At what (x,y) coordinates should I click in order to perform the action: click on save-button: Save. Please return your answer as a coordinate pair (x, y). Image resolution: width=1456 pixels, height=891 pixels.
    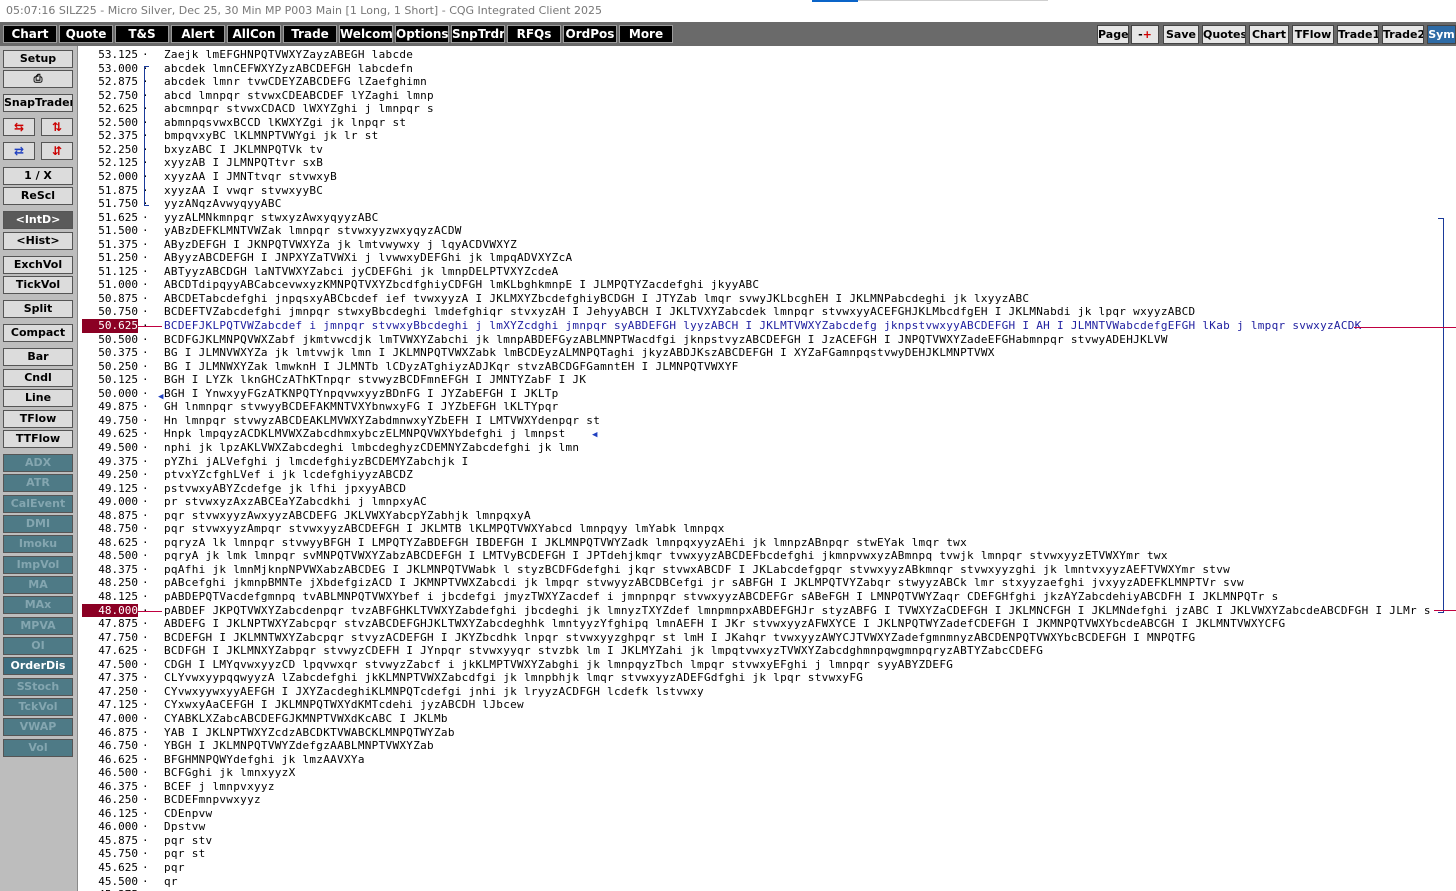
    Looking at the image, I should click on (1181, 34).